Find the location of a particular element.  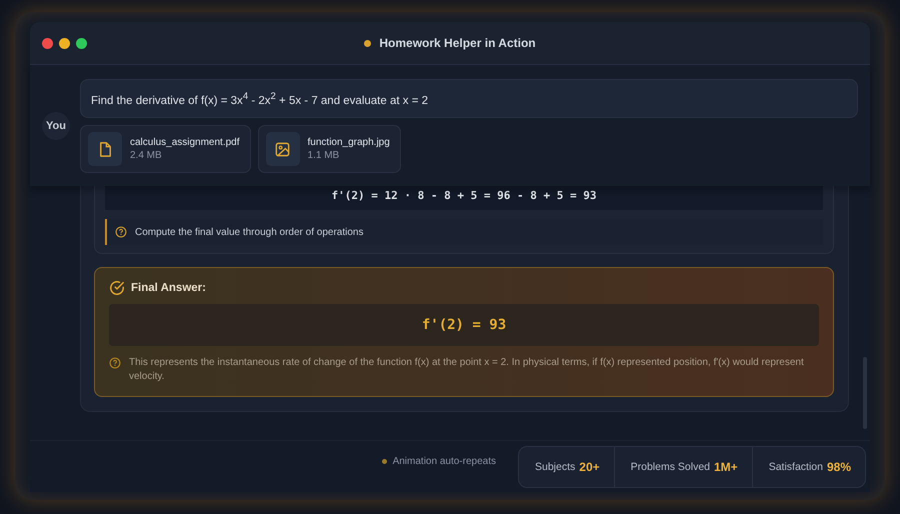

file-size: 1.1 MB is located at coordinates (324, 156).